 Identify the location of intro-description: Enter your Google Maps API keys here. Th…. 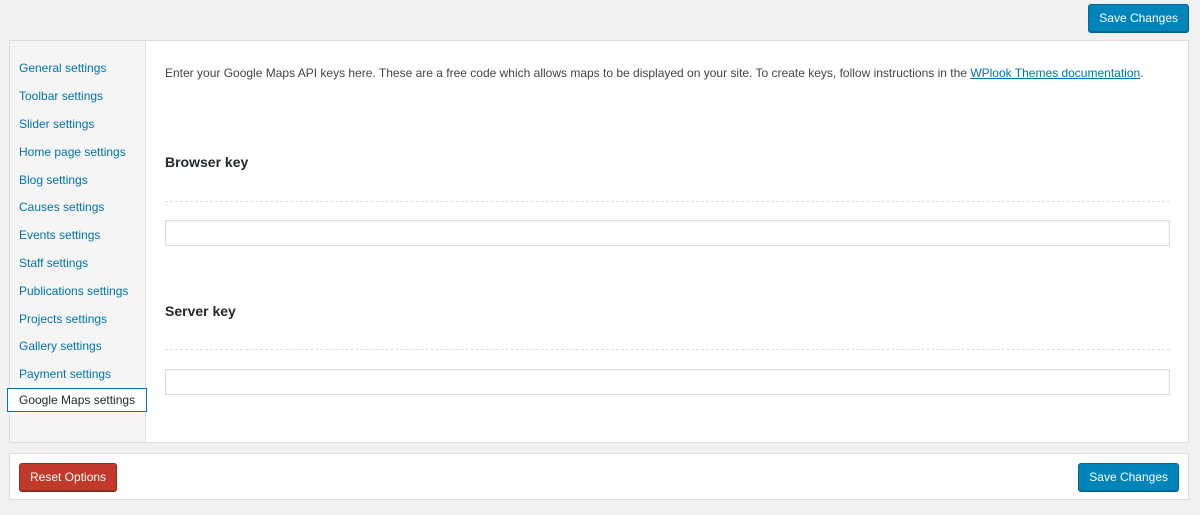
(665, 73).